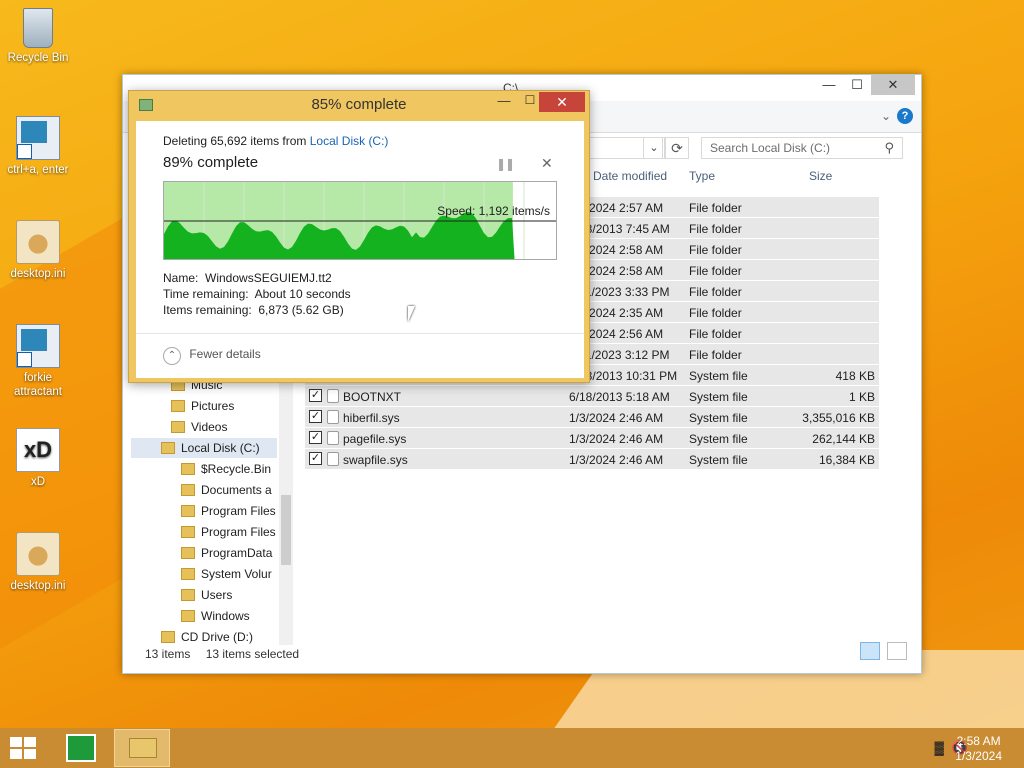 This screenshot has width=1024, height=768. Describe the element at coordinates (168, 654) in the screenshot. I see `status-item-count: 13 items` at that location.